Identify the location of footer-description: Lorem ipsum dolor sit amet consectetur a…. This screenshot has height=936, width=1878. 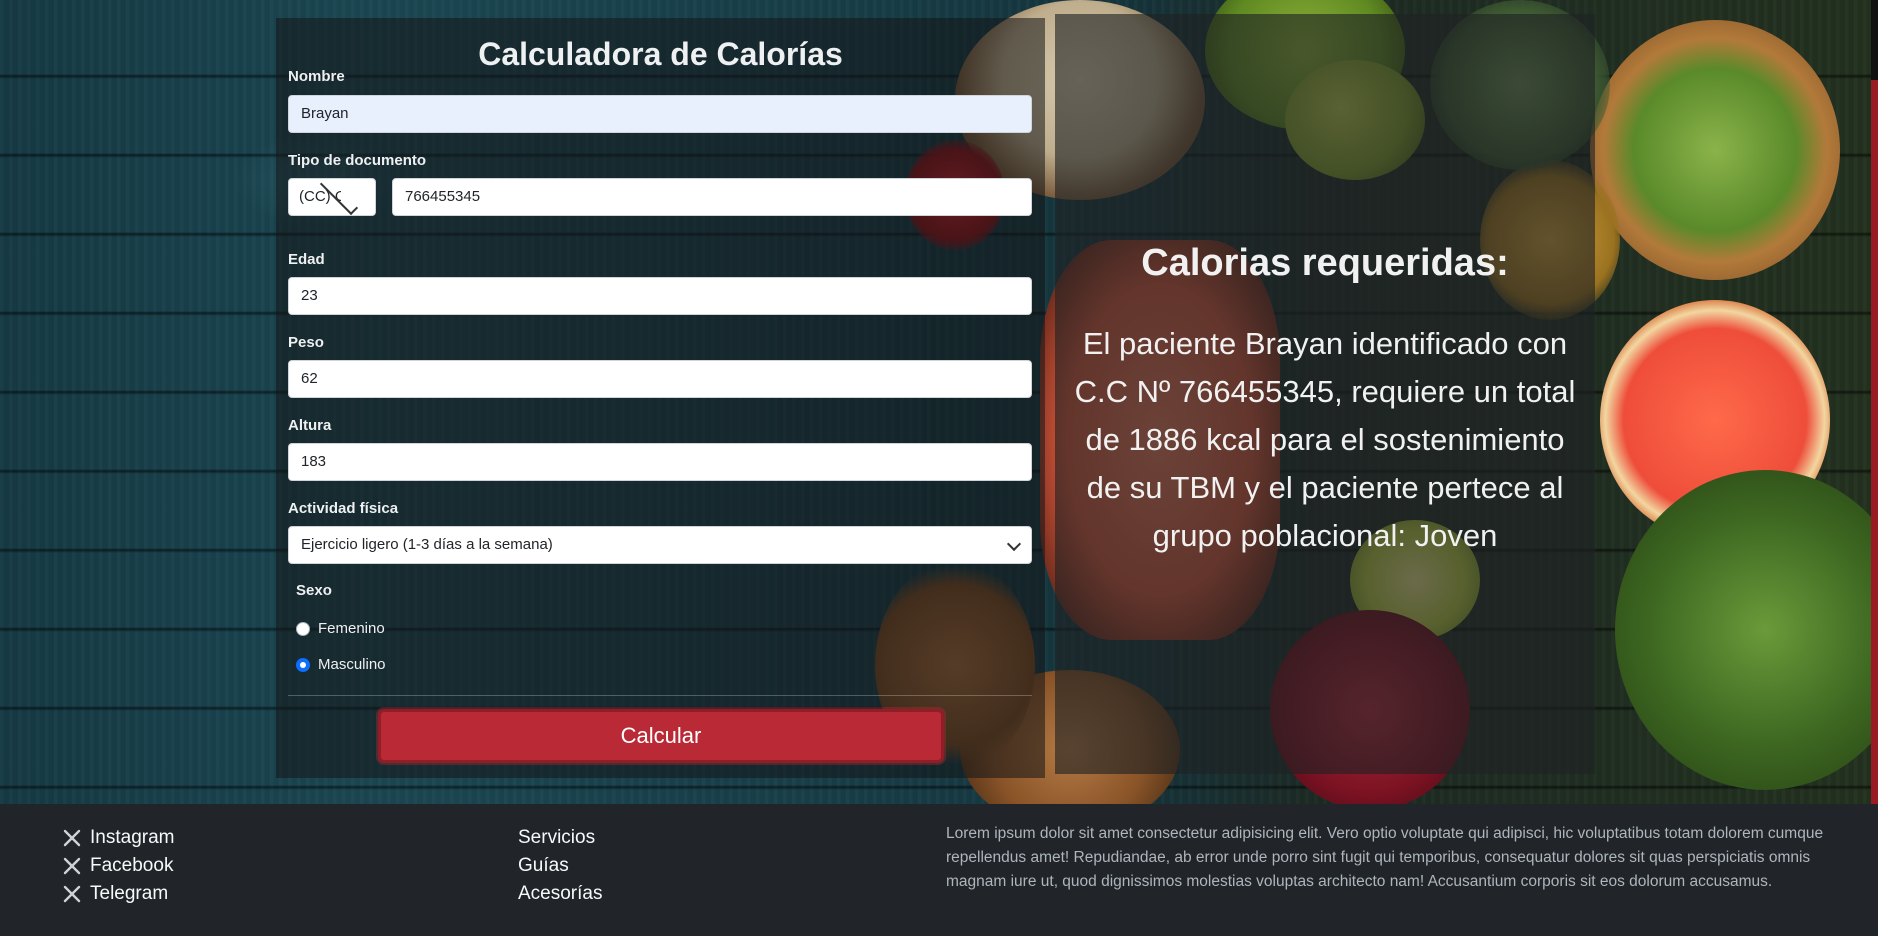
(1385, 857).